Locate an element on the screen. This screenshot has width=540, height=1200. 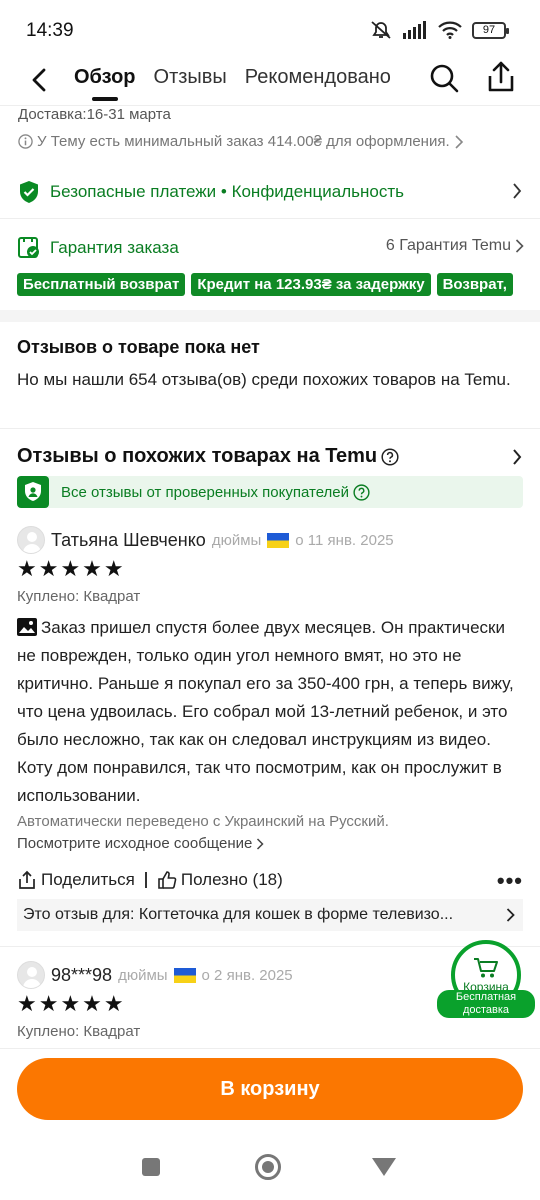
top-nav: Обзор Отзывы Рекомендовано is located at coordinates (270, 82).